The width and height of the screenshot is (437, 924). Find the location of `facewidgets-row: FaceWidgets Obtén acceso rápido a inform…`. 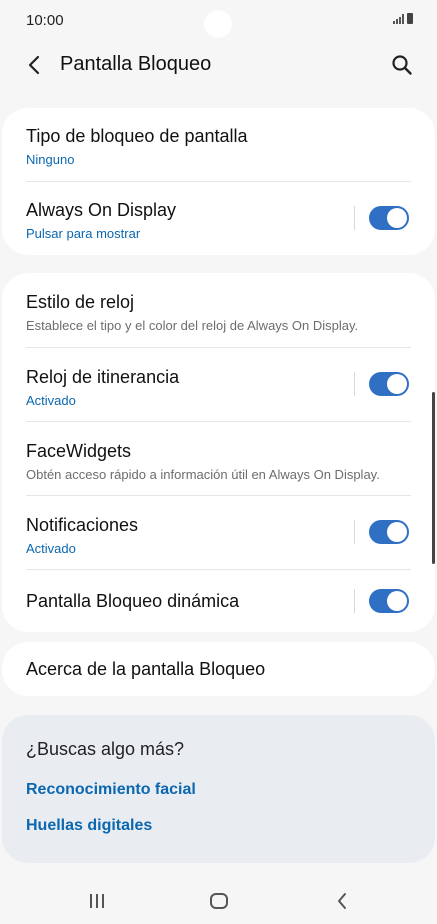

facewidgets-row: FaceWidgets Obtén acceso rápido a inform… is located at coordinates (218, 459).